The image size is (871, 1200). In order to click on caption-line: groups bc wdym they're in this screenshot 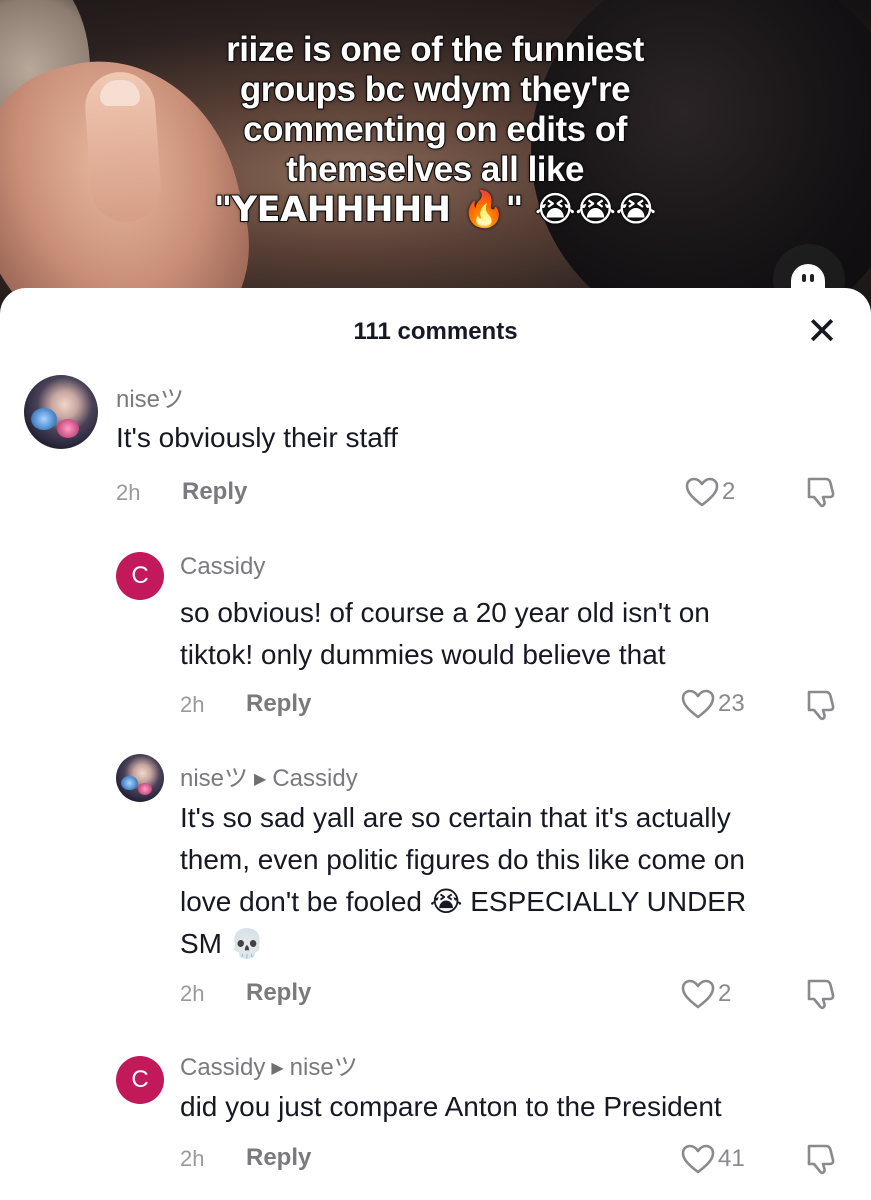, I will do `click(435, 89)`.